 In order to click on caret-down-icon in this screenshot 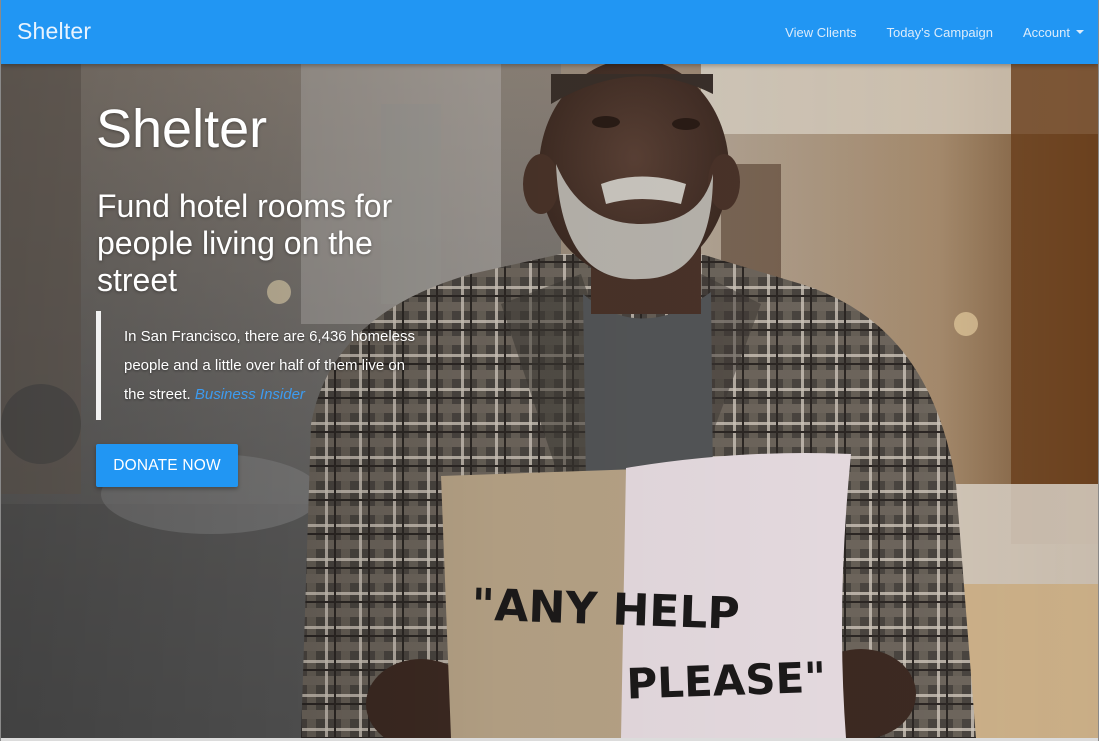, I will do `click(1080, 32)`.